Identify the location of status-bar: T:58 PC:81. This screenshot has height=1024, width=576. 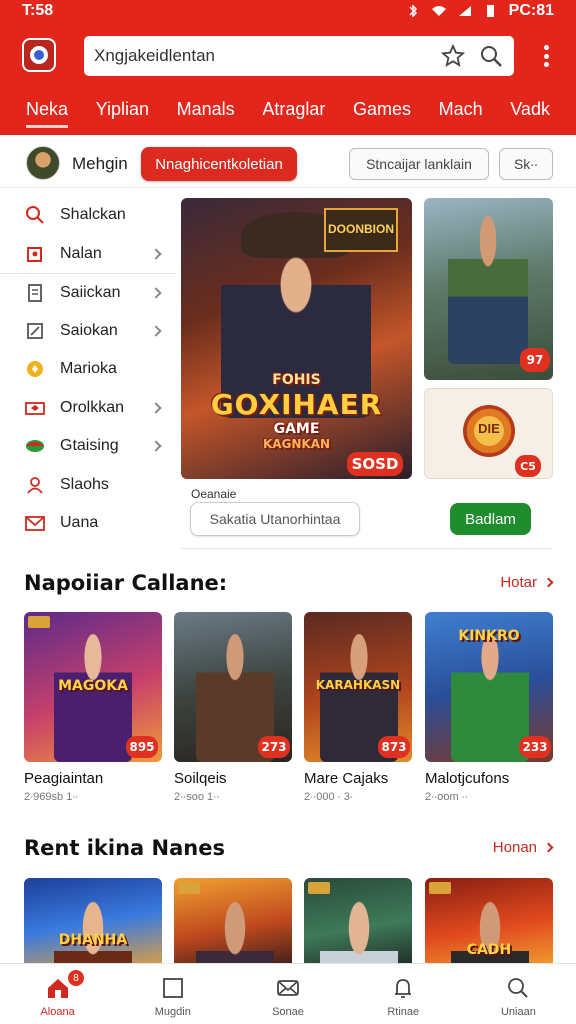
(288, 11).